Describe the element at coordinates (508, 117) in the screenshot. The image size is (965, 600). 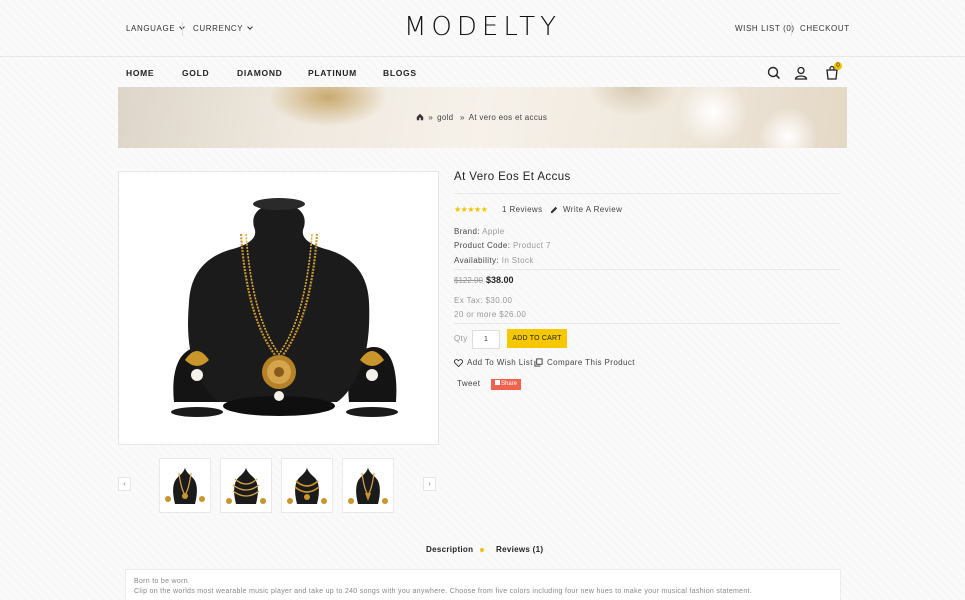
I see `breadcrumb-current: At vero eos et accus` at that location.